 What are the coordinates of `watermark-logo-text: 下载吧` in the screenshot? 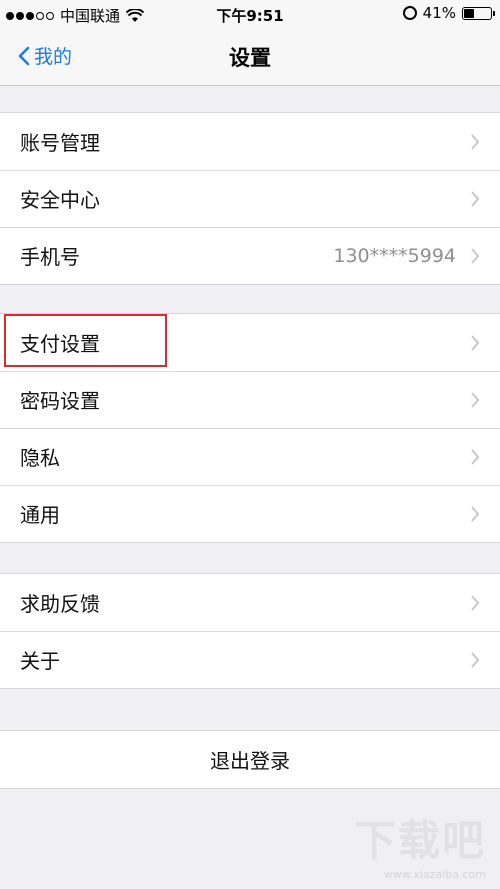 It's located at (419, 840).